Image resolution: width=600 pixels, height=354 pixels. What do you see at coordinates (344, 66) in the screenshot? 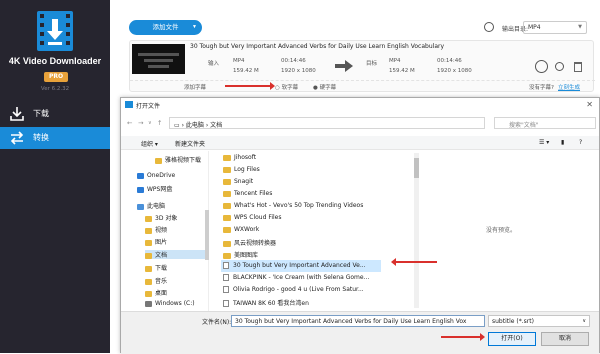
I see `arrow-right-icon` at bounding box center [344, 66].